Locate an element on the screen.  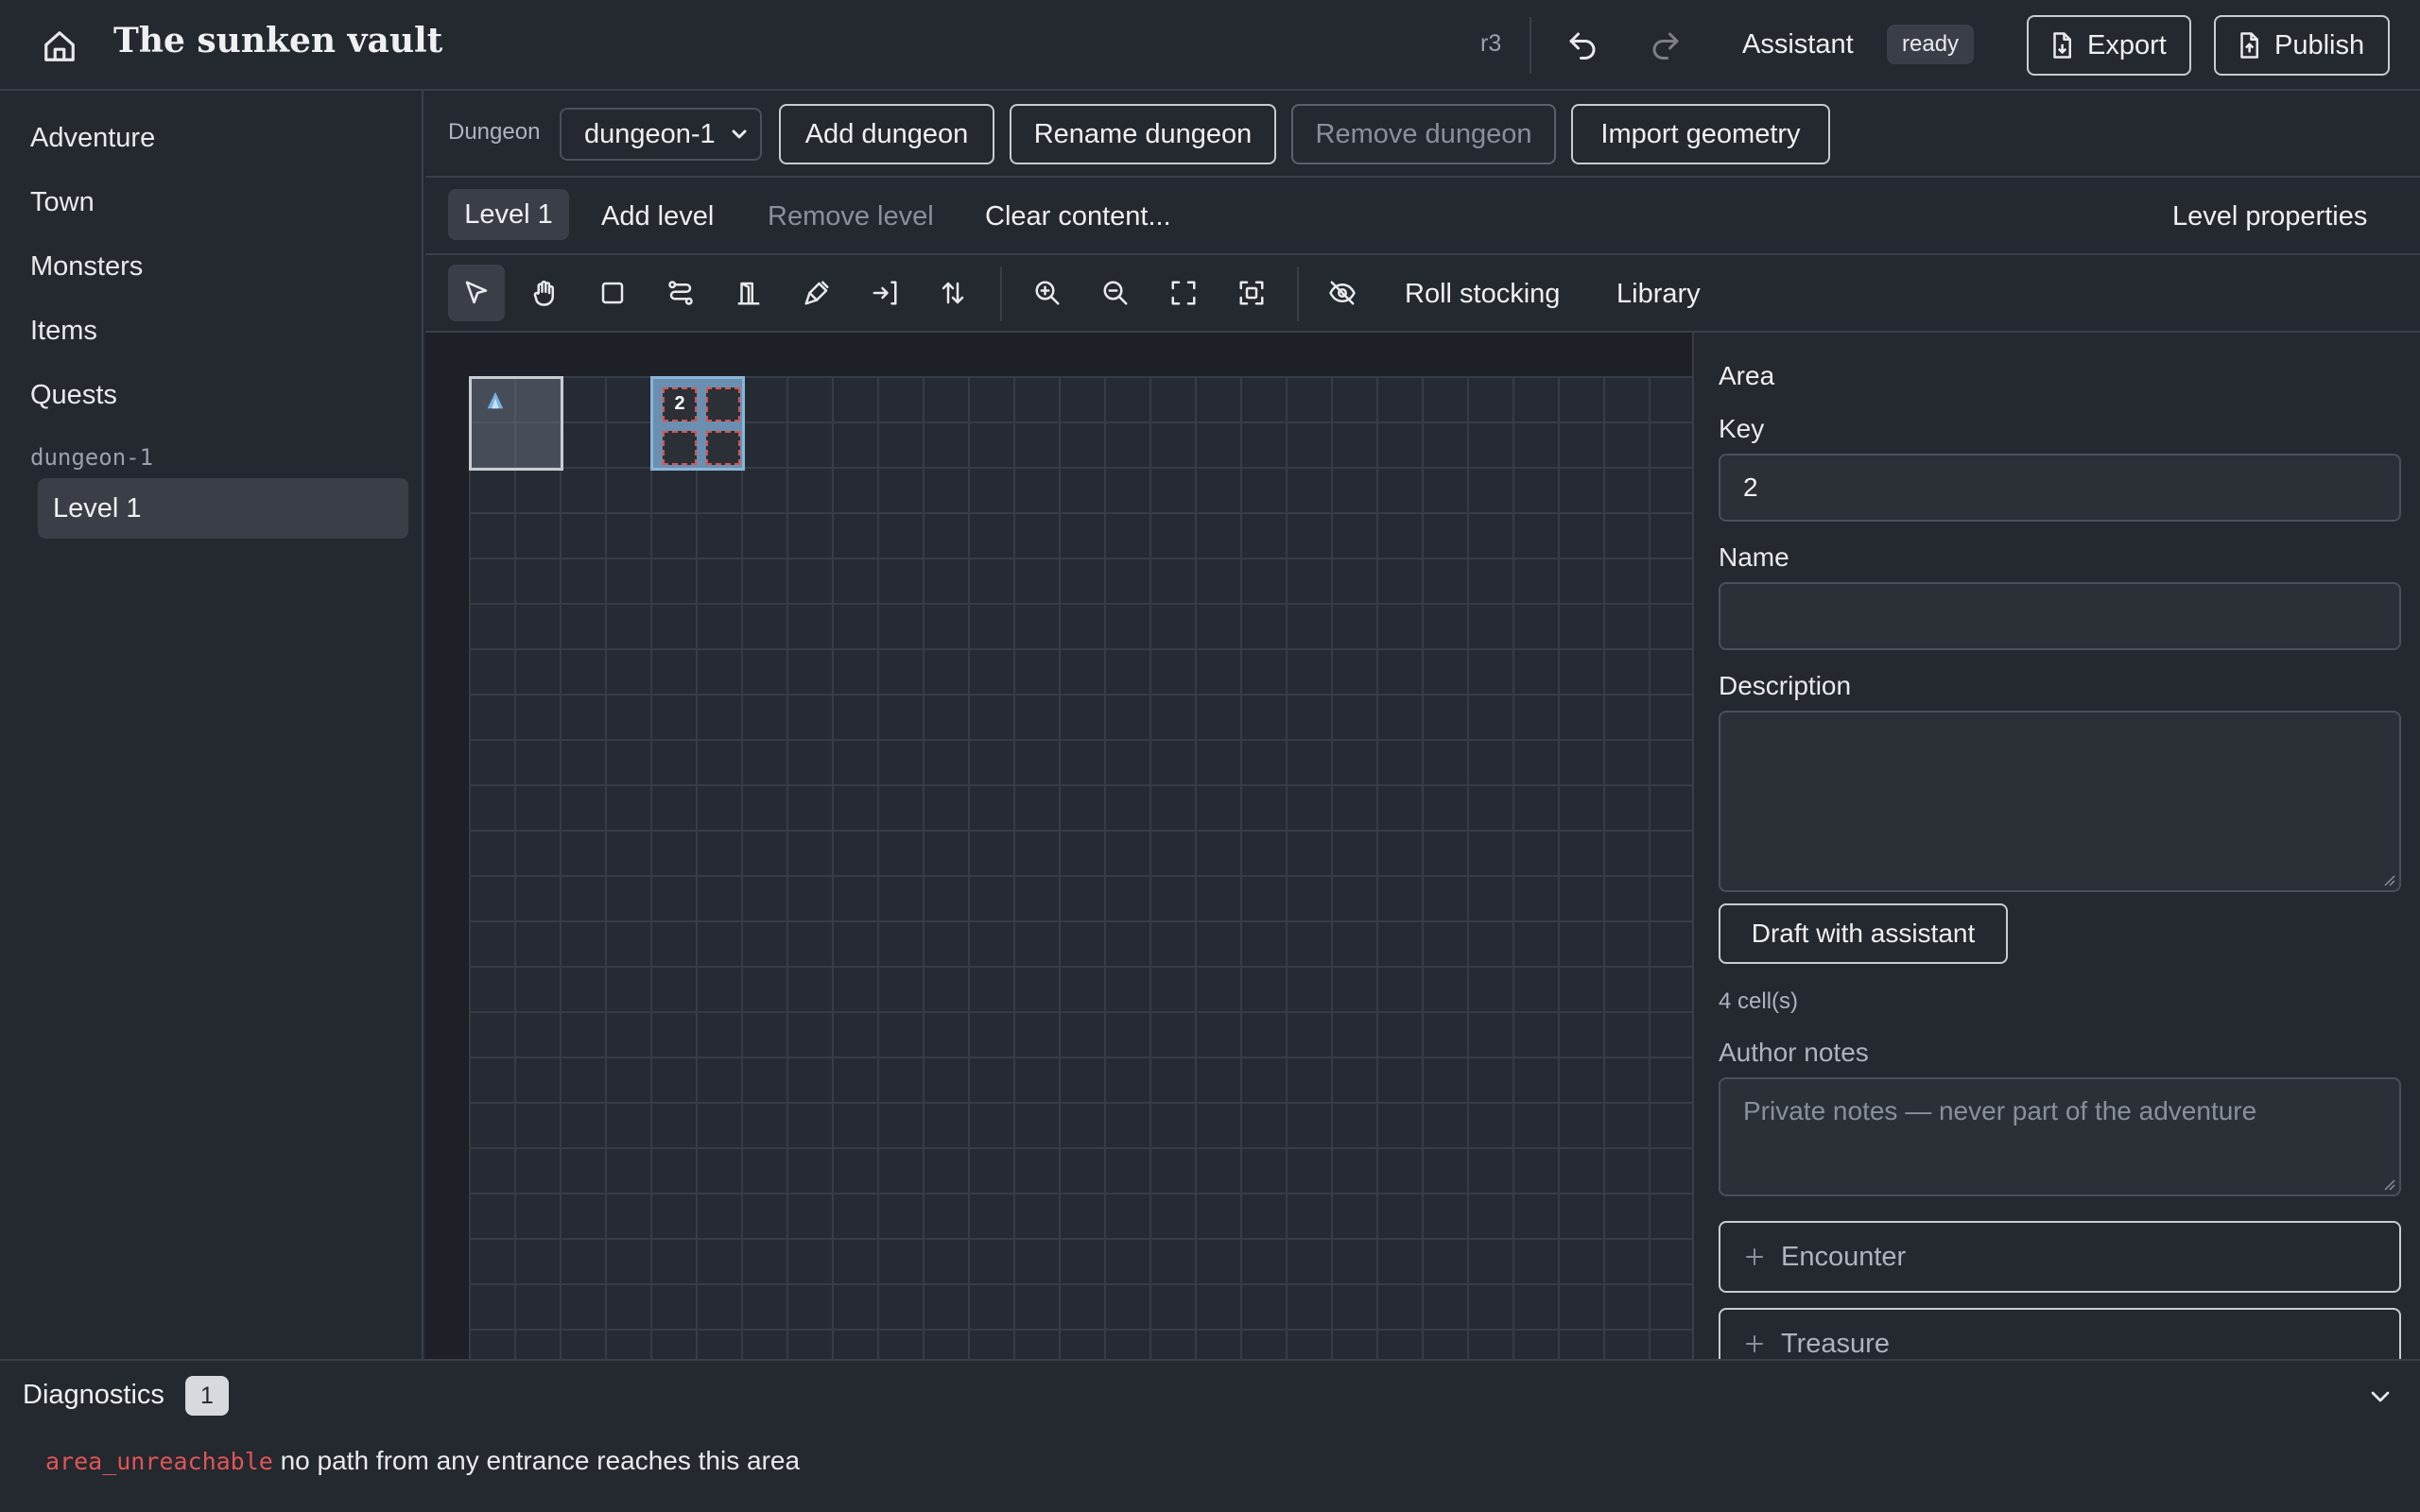
sidebar-dungeon-group: dungeon-1 is located at coordinates (92, 457).